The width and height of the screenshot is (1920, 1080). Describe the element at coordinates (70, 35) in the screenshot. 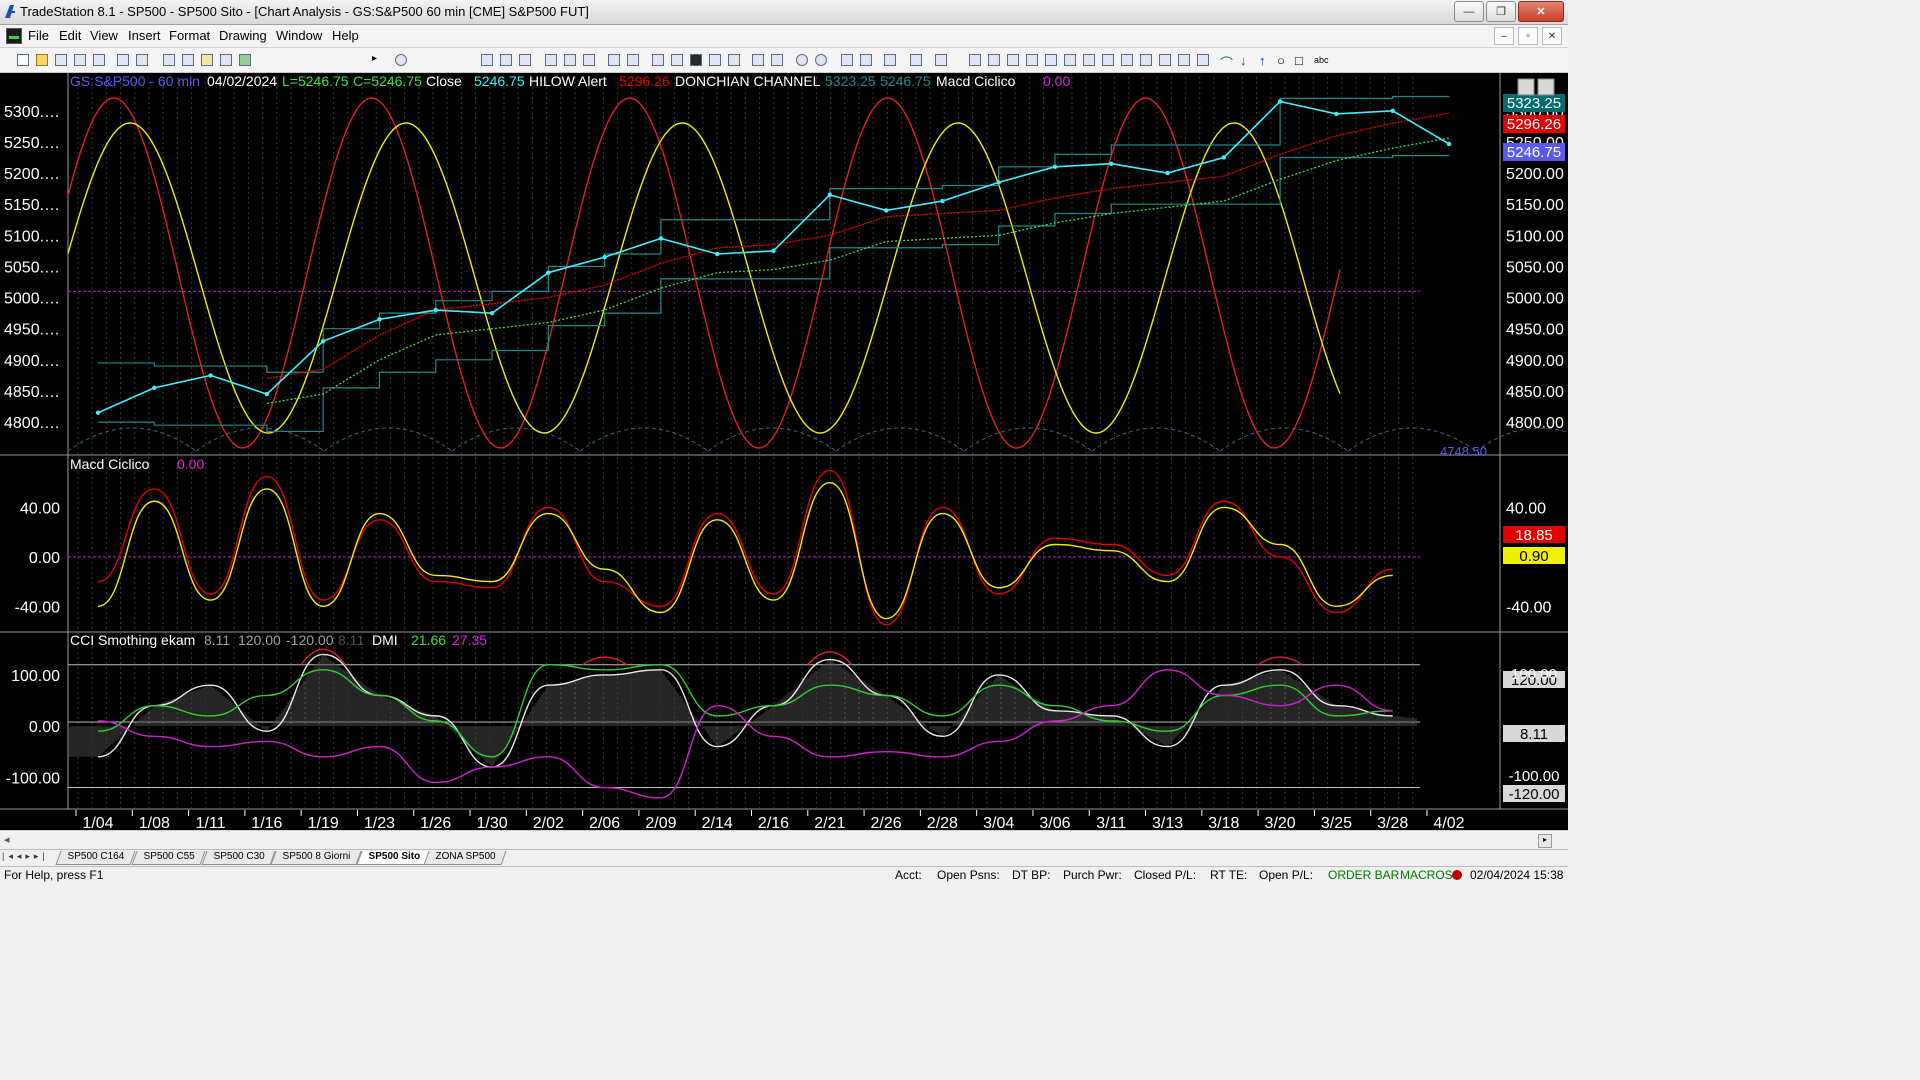

I see `menu-edit: Edit` at that location.